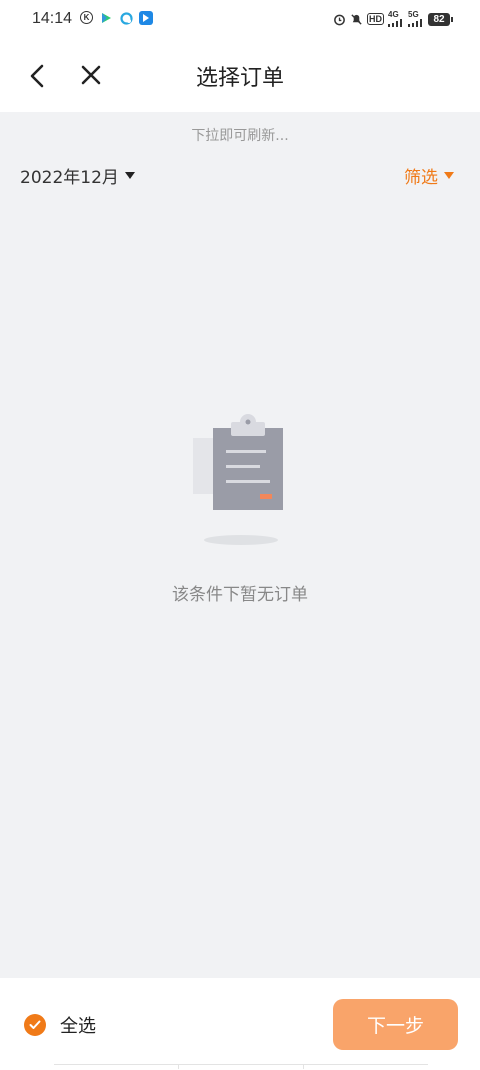 This screenshot has width=480, height=1070. I want to click on status-time: 14:14, so click(52, 18).